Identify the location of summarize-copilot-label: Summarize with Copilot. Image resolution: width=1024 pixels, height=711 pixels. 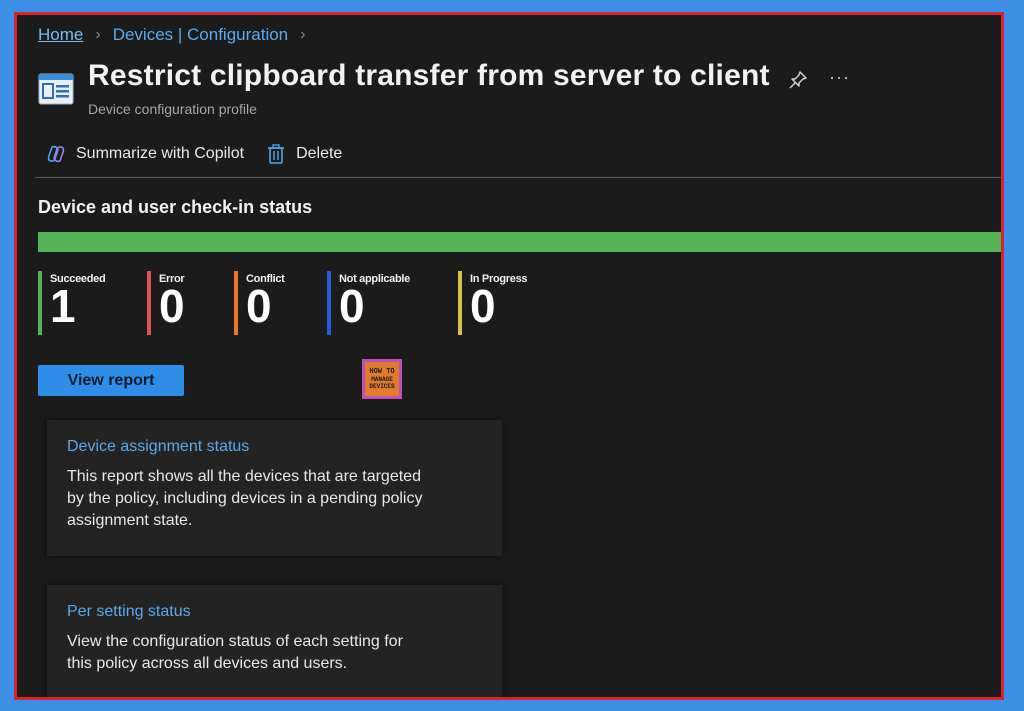
(160, 153).